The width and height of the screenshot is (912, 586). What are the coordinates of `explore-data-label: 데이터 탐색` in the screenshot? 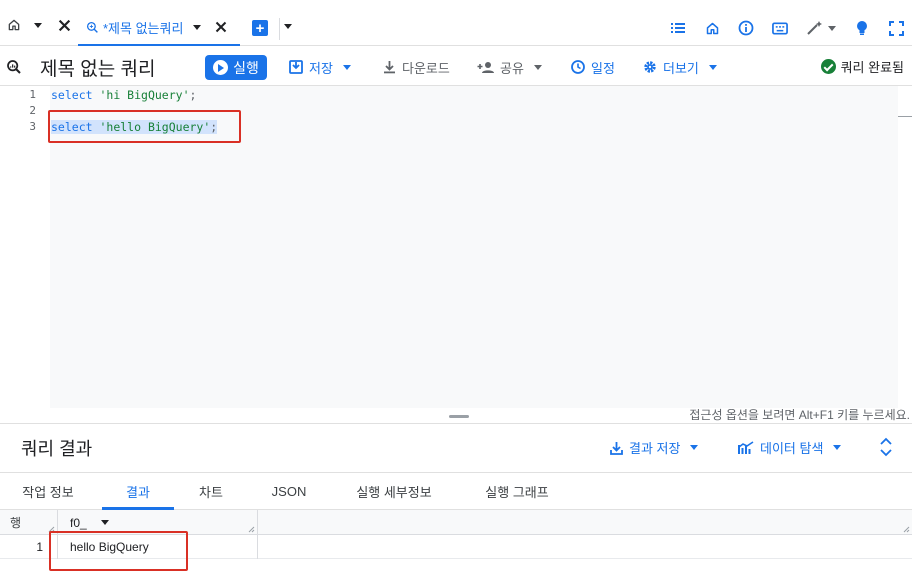 It's located at (792, 448).